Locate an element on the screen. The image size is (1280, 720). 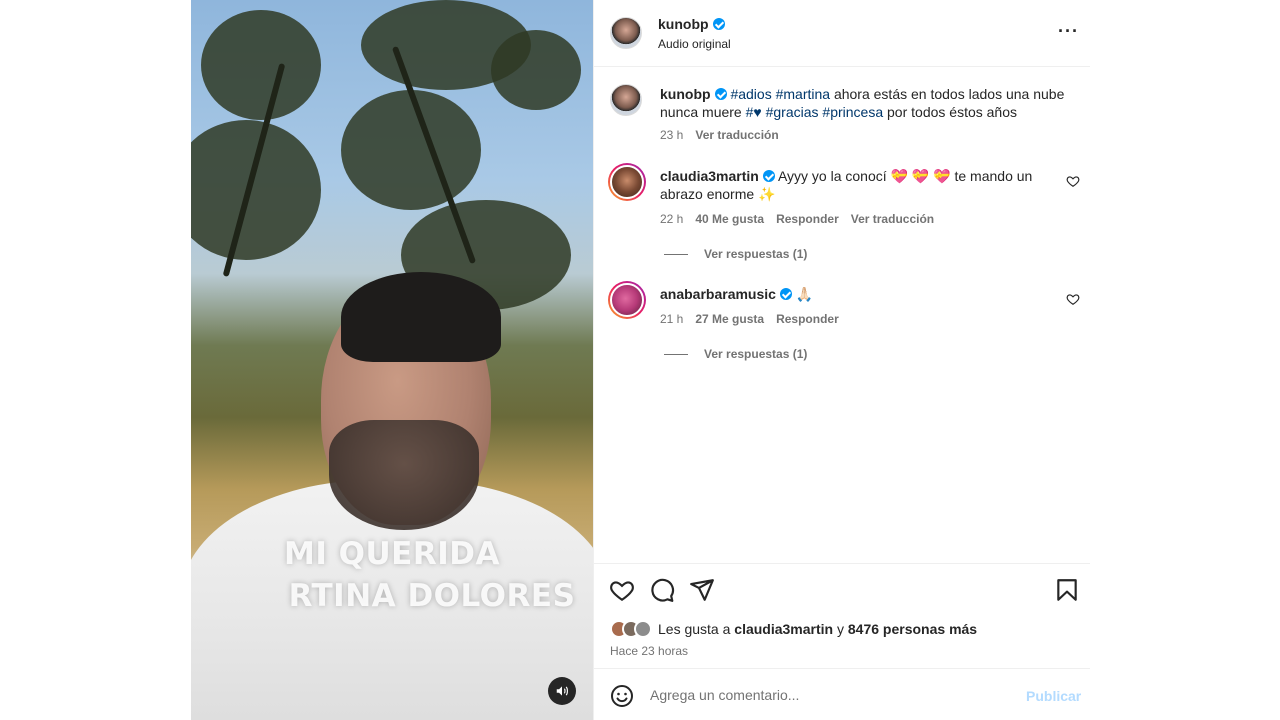
hashtag-link: #adios is located at coordinates (750, 94).